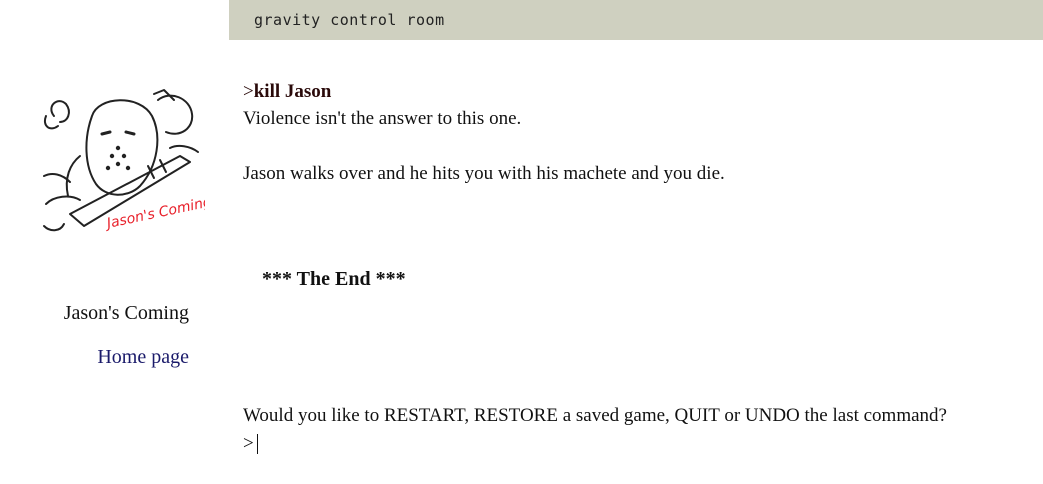 Image resolution: width=1043 pixels, height=484 pixels. Describe the element at coordinates (349, 20) in the screenshot. I see `status-location: gravity control room` at that location.